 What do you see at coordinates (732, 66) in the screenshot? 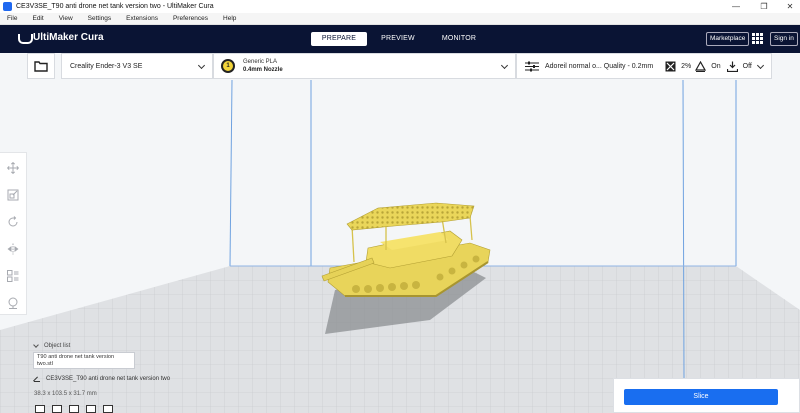
I see `adhesion-icon` at bounding box center [732, 66].